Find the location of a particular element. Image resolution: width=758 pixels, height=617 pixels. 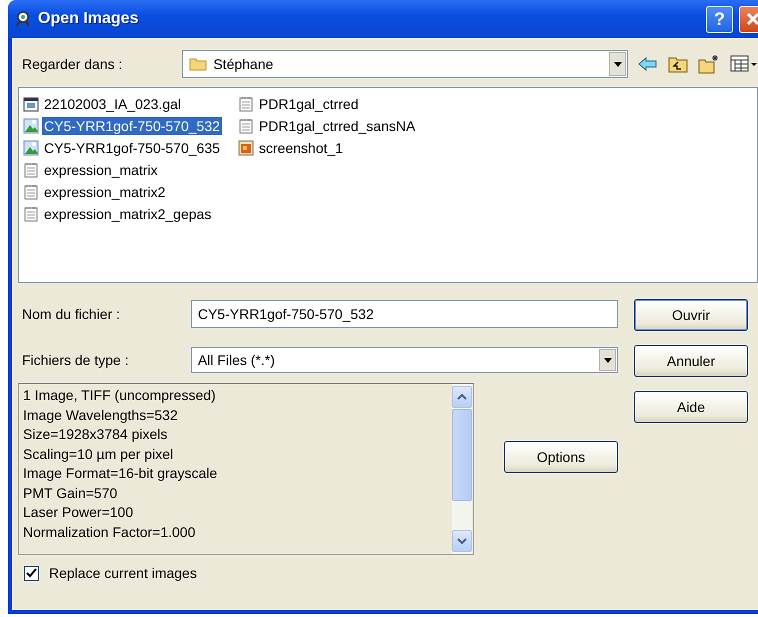

info-line: 1 Image, TIFF (uncompressed) is located at coordinates (120, 395).